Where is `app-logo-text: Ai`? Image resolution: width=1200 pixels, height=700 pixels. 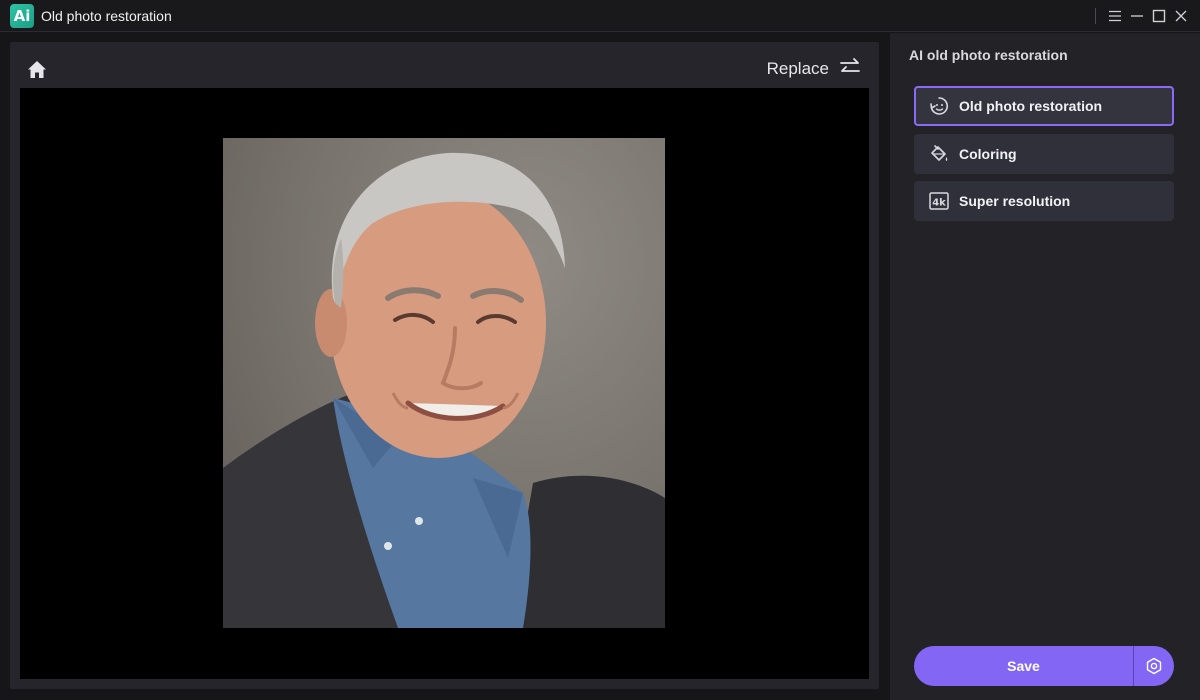 app-logo-text: Ai is located at coordinates (22, 15).